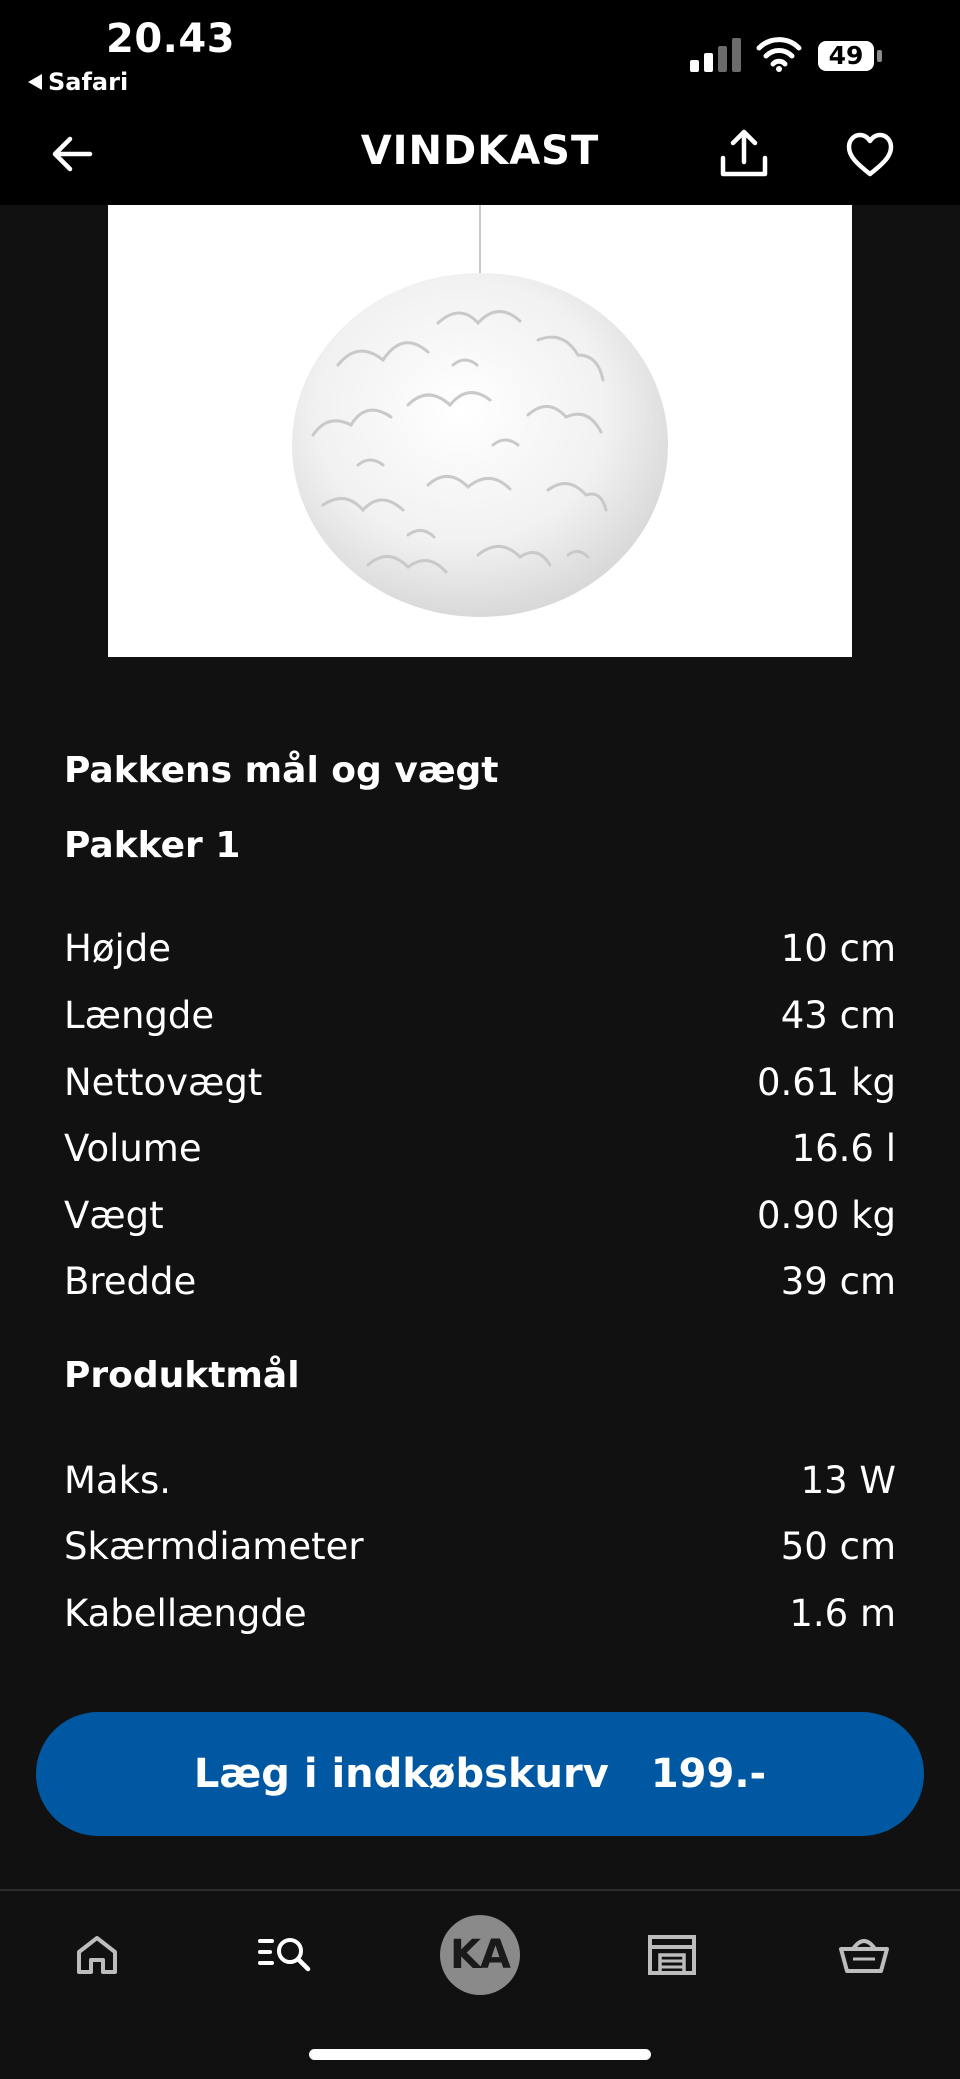 The image size is (960, 2079). I want to click on tab-stores, so click(672, 1955).